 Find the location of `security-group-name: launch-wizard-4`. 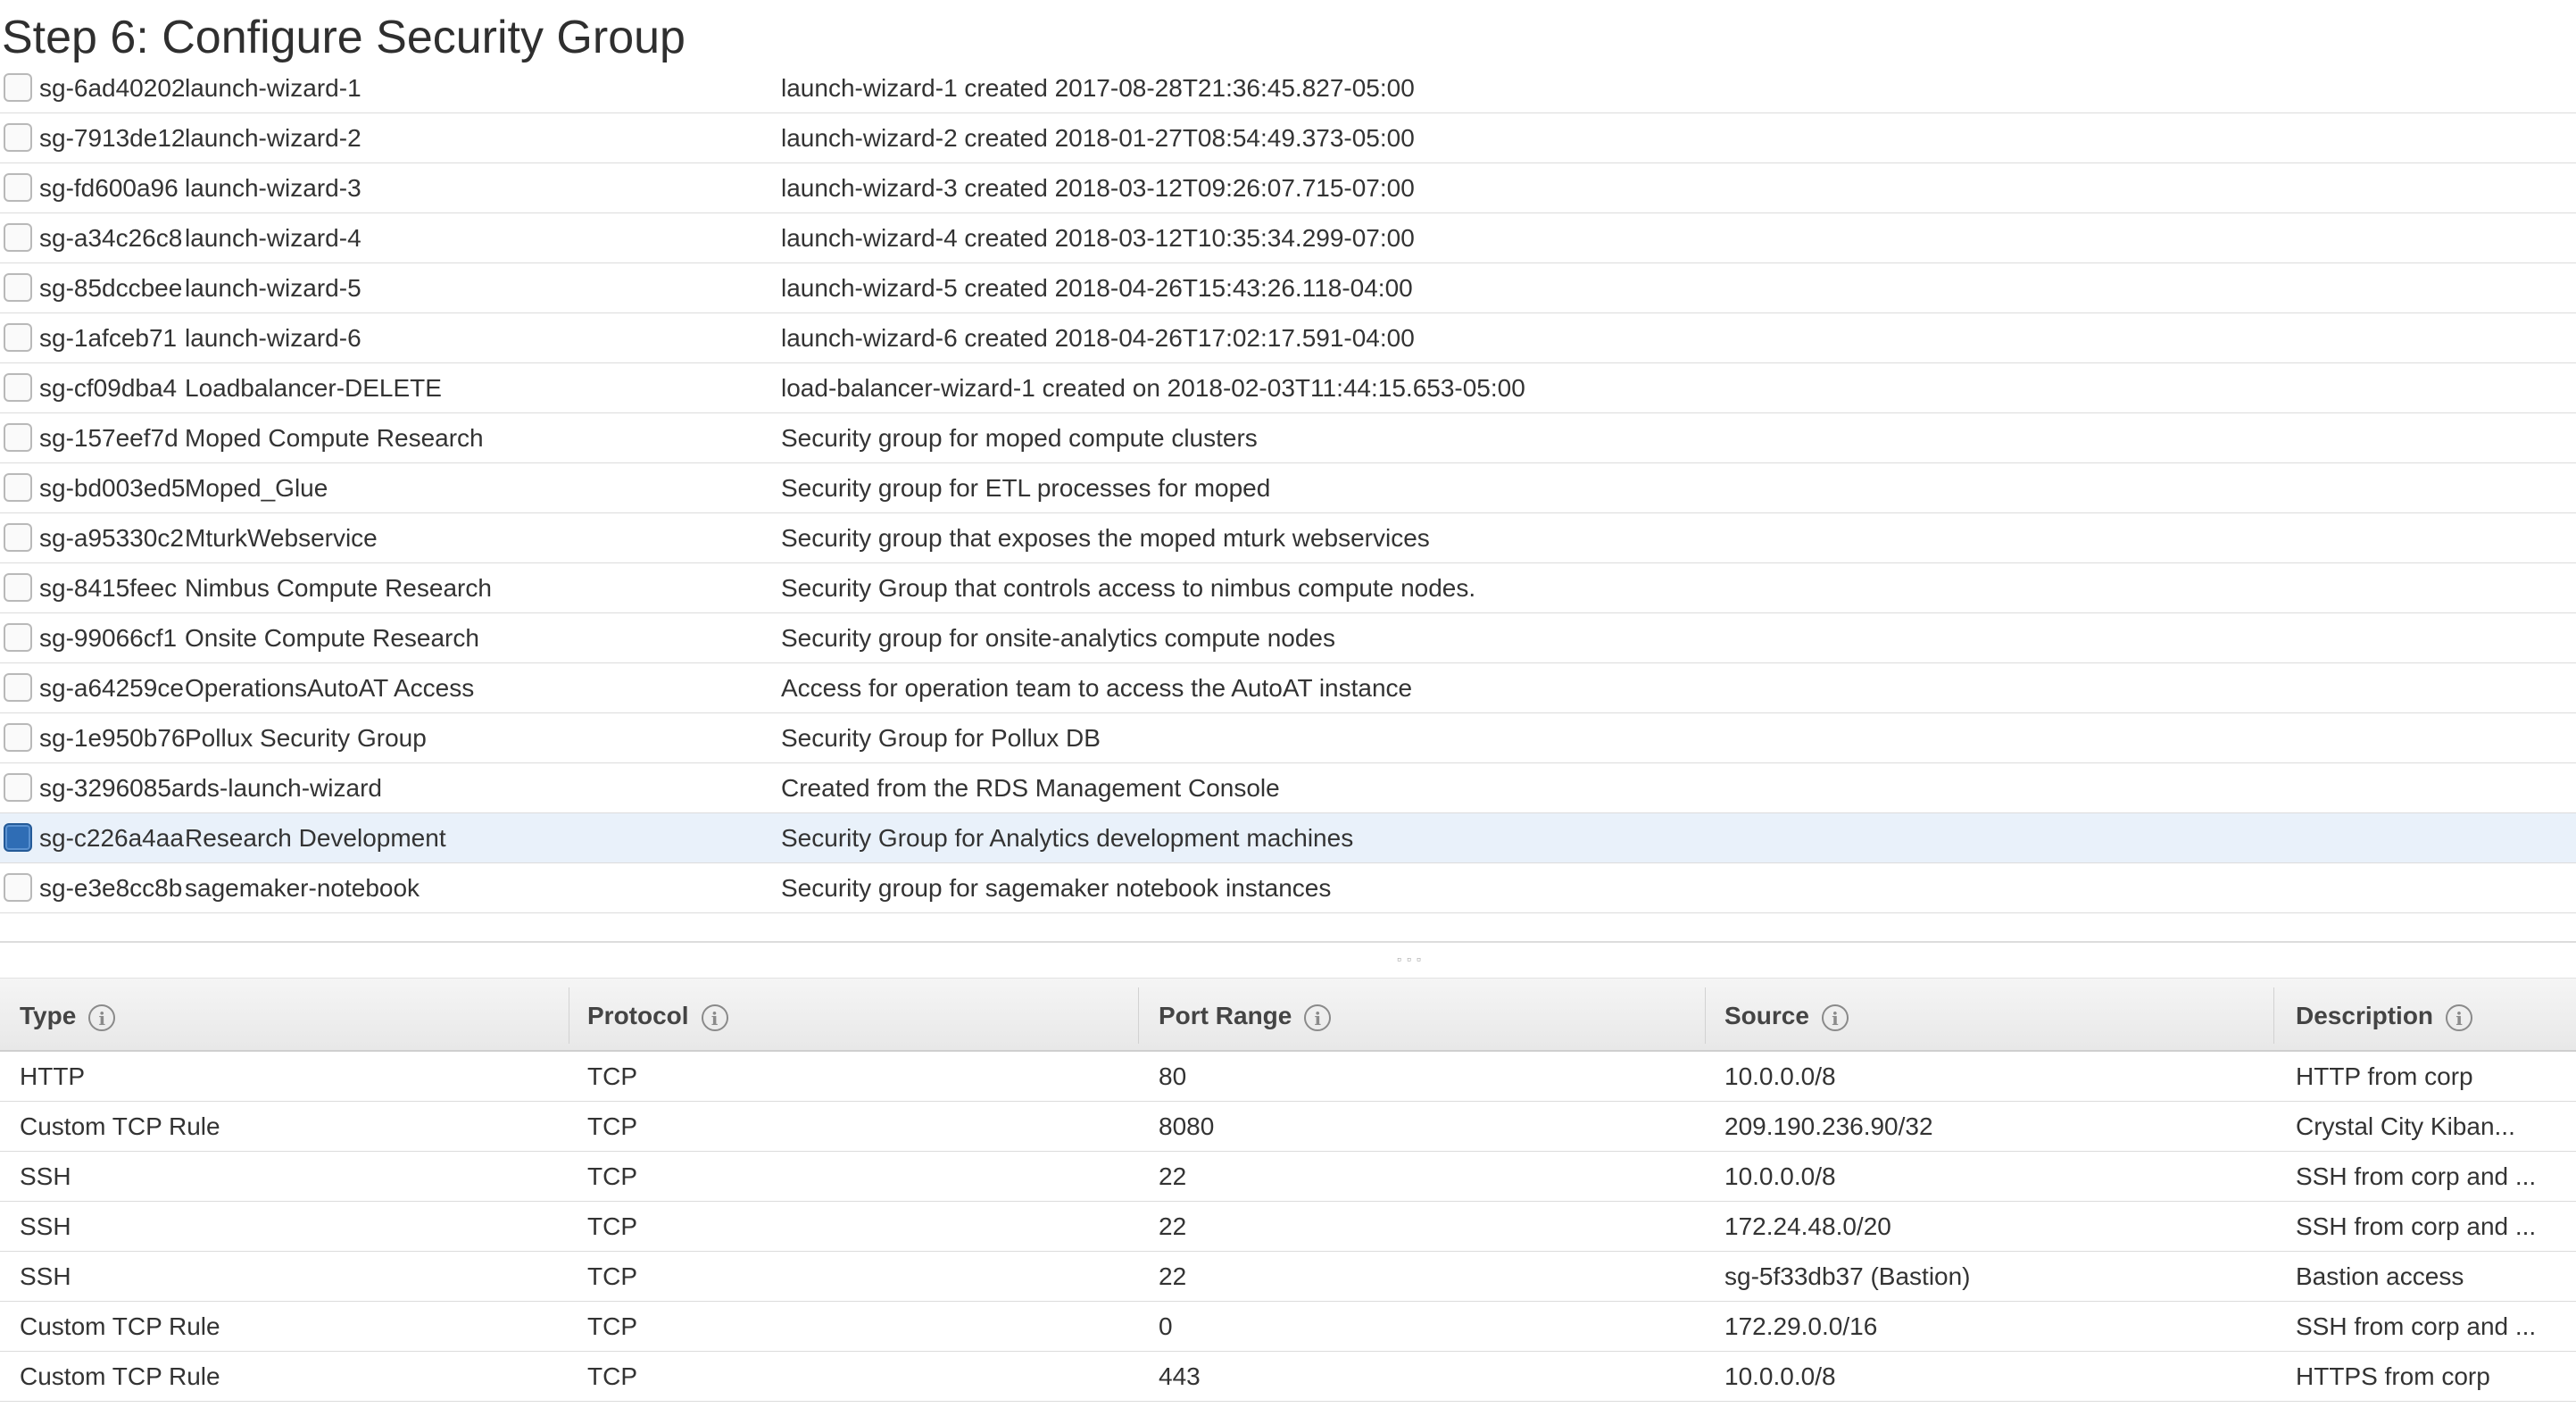

security-group-name: launch-wizard-4 is located at coordinates (273, 238).